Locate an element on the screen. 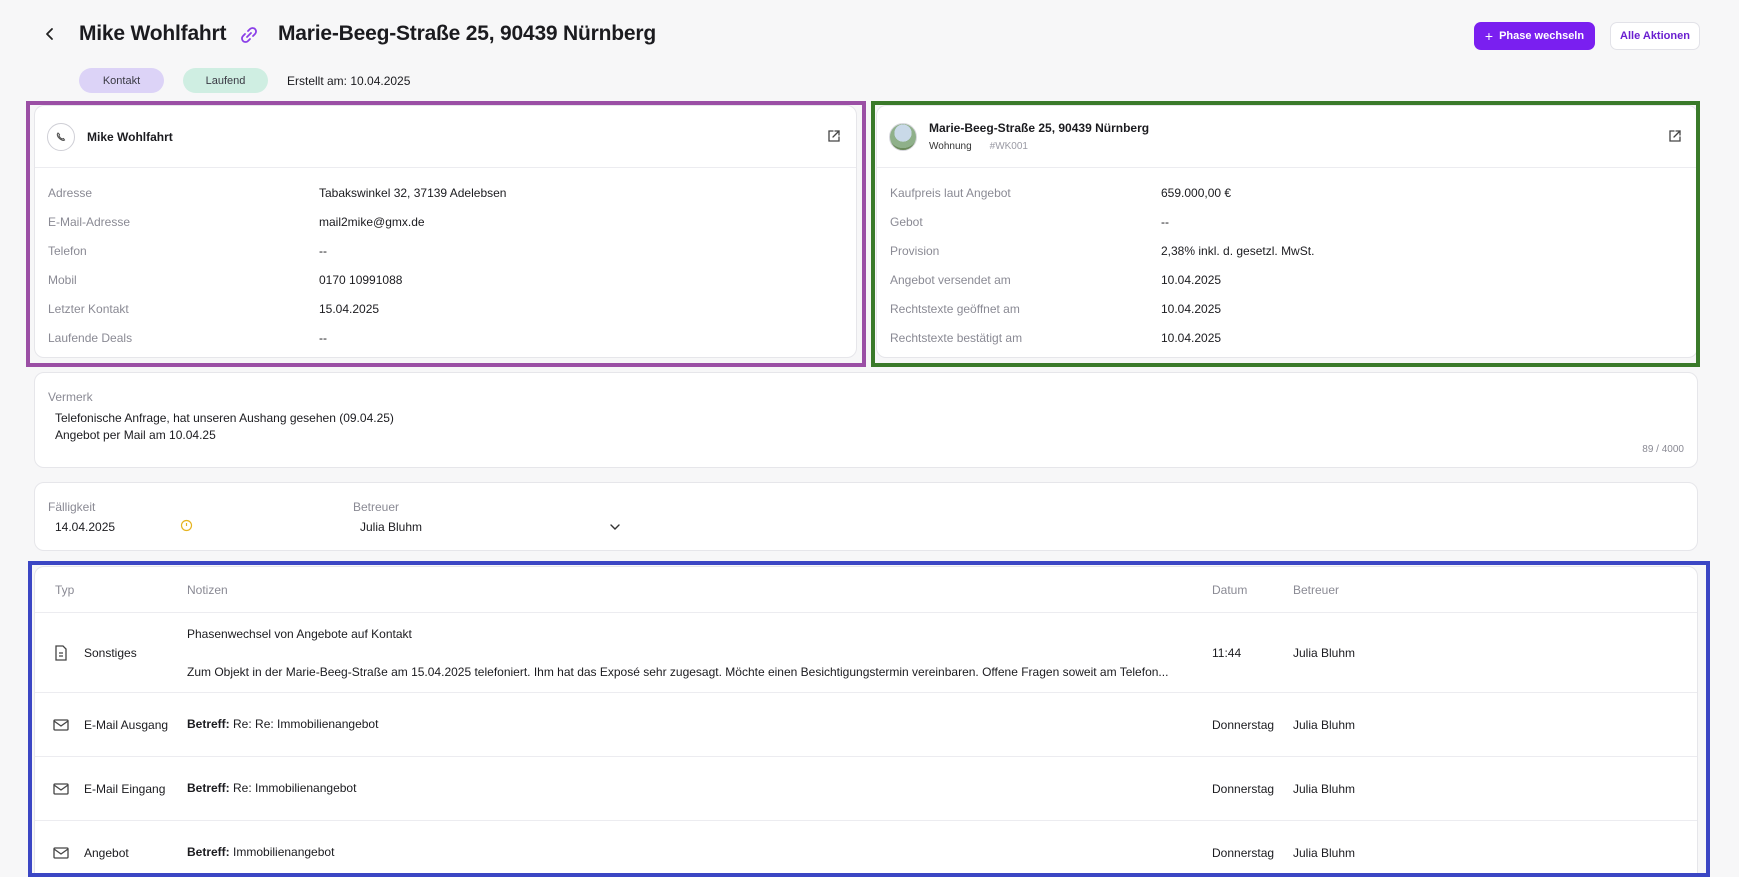  detail-row: Rechtstexte geöffnet am 10.04.2025 is located at coordinates (1287, 308).